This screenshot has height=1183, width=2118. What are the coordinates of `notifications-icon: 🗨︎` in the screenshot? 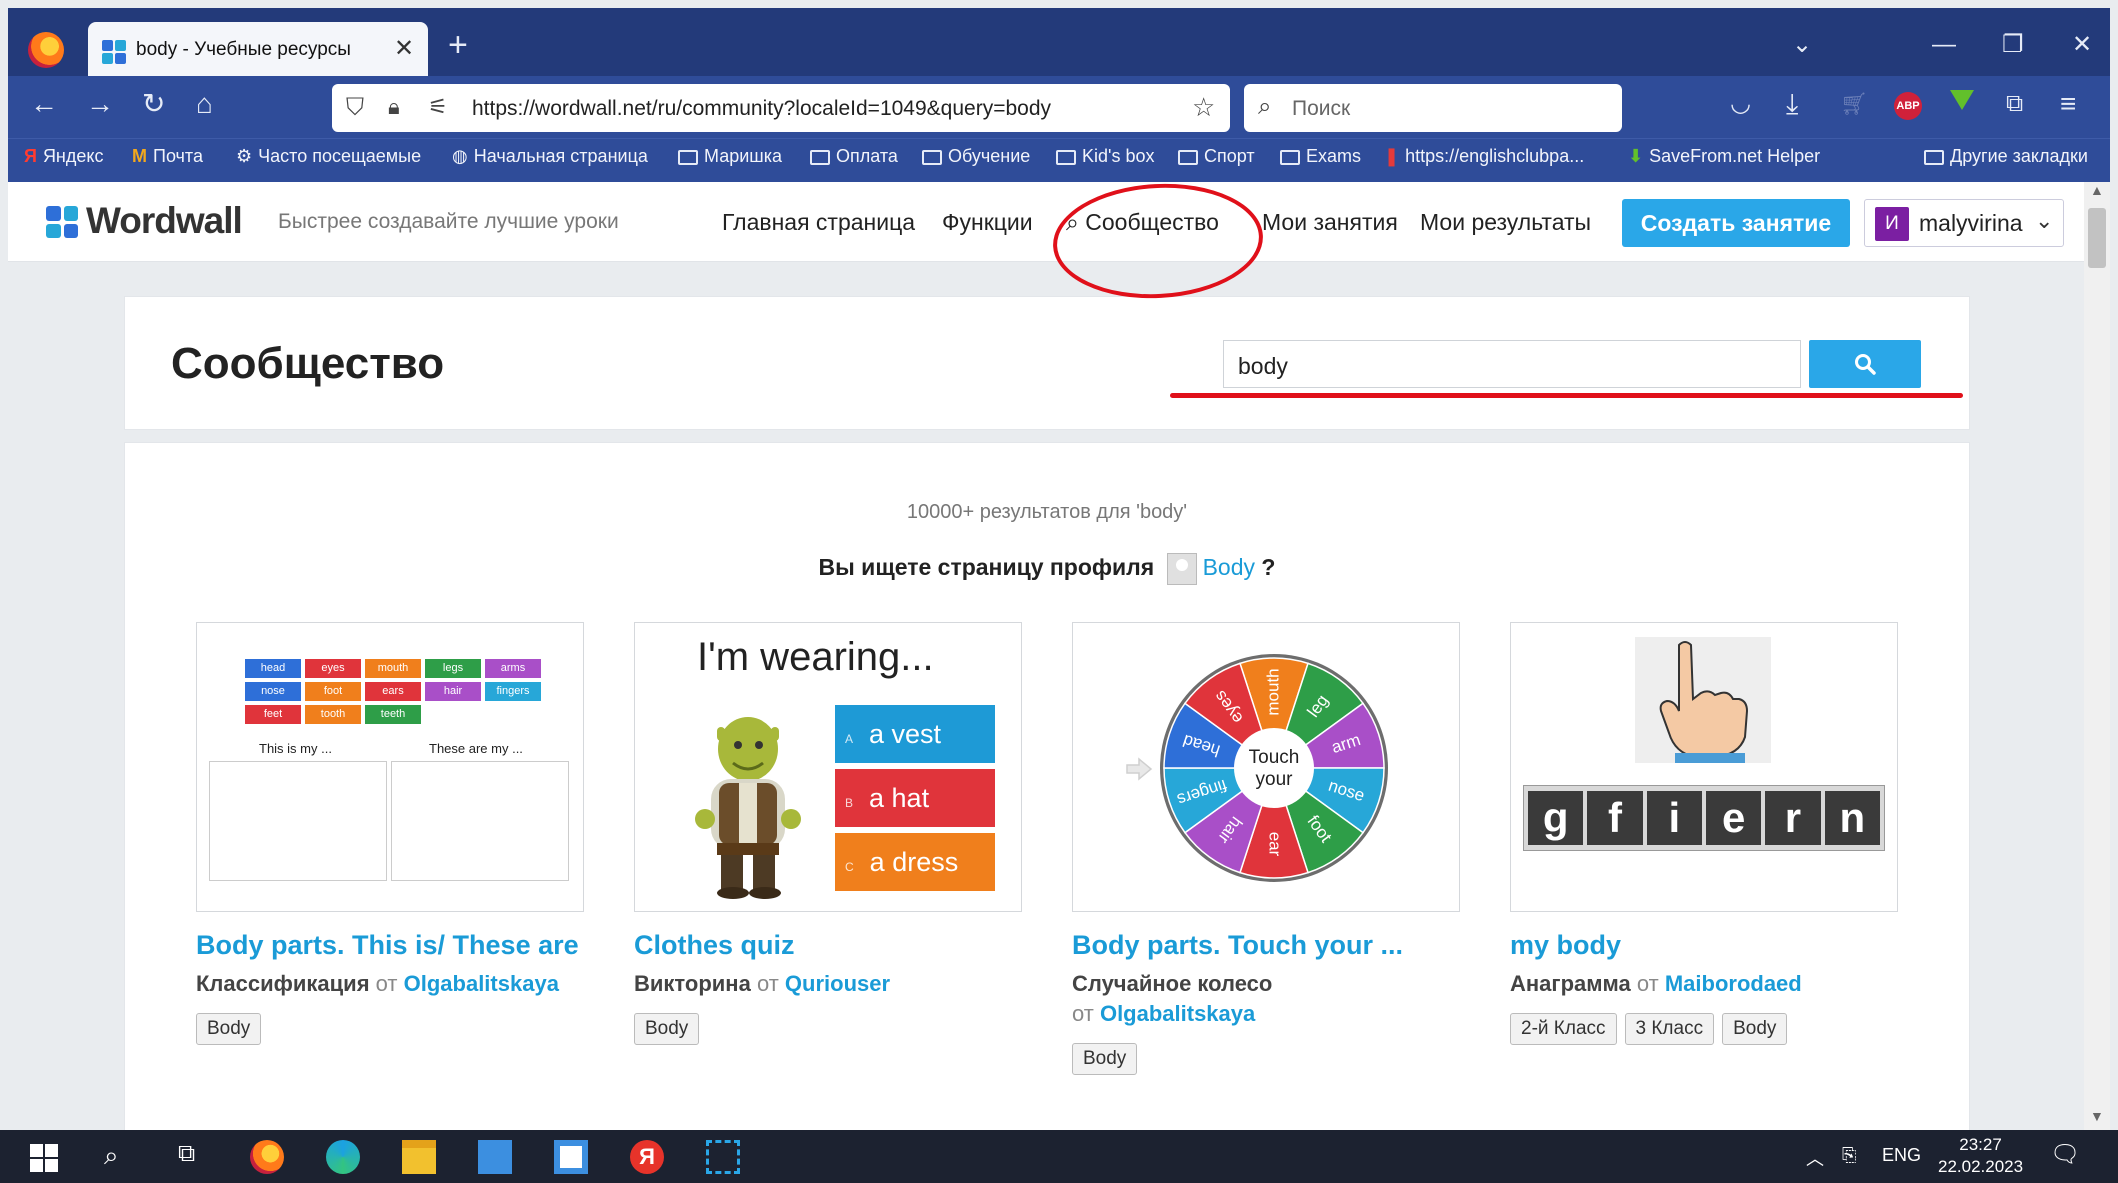 It's located at (2065, 1154).